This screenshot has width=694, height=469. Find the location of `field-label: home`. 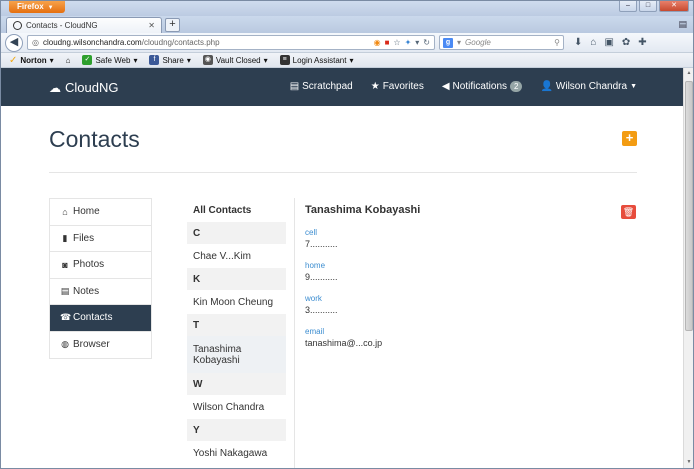

field-label: home is located at coordinates (315, 265).